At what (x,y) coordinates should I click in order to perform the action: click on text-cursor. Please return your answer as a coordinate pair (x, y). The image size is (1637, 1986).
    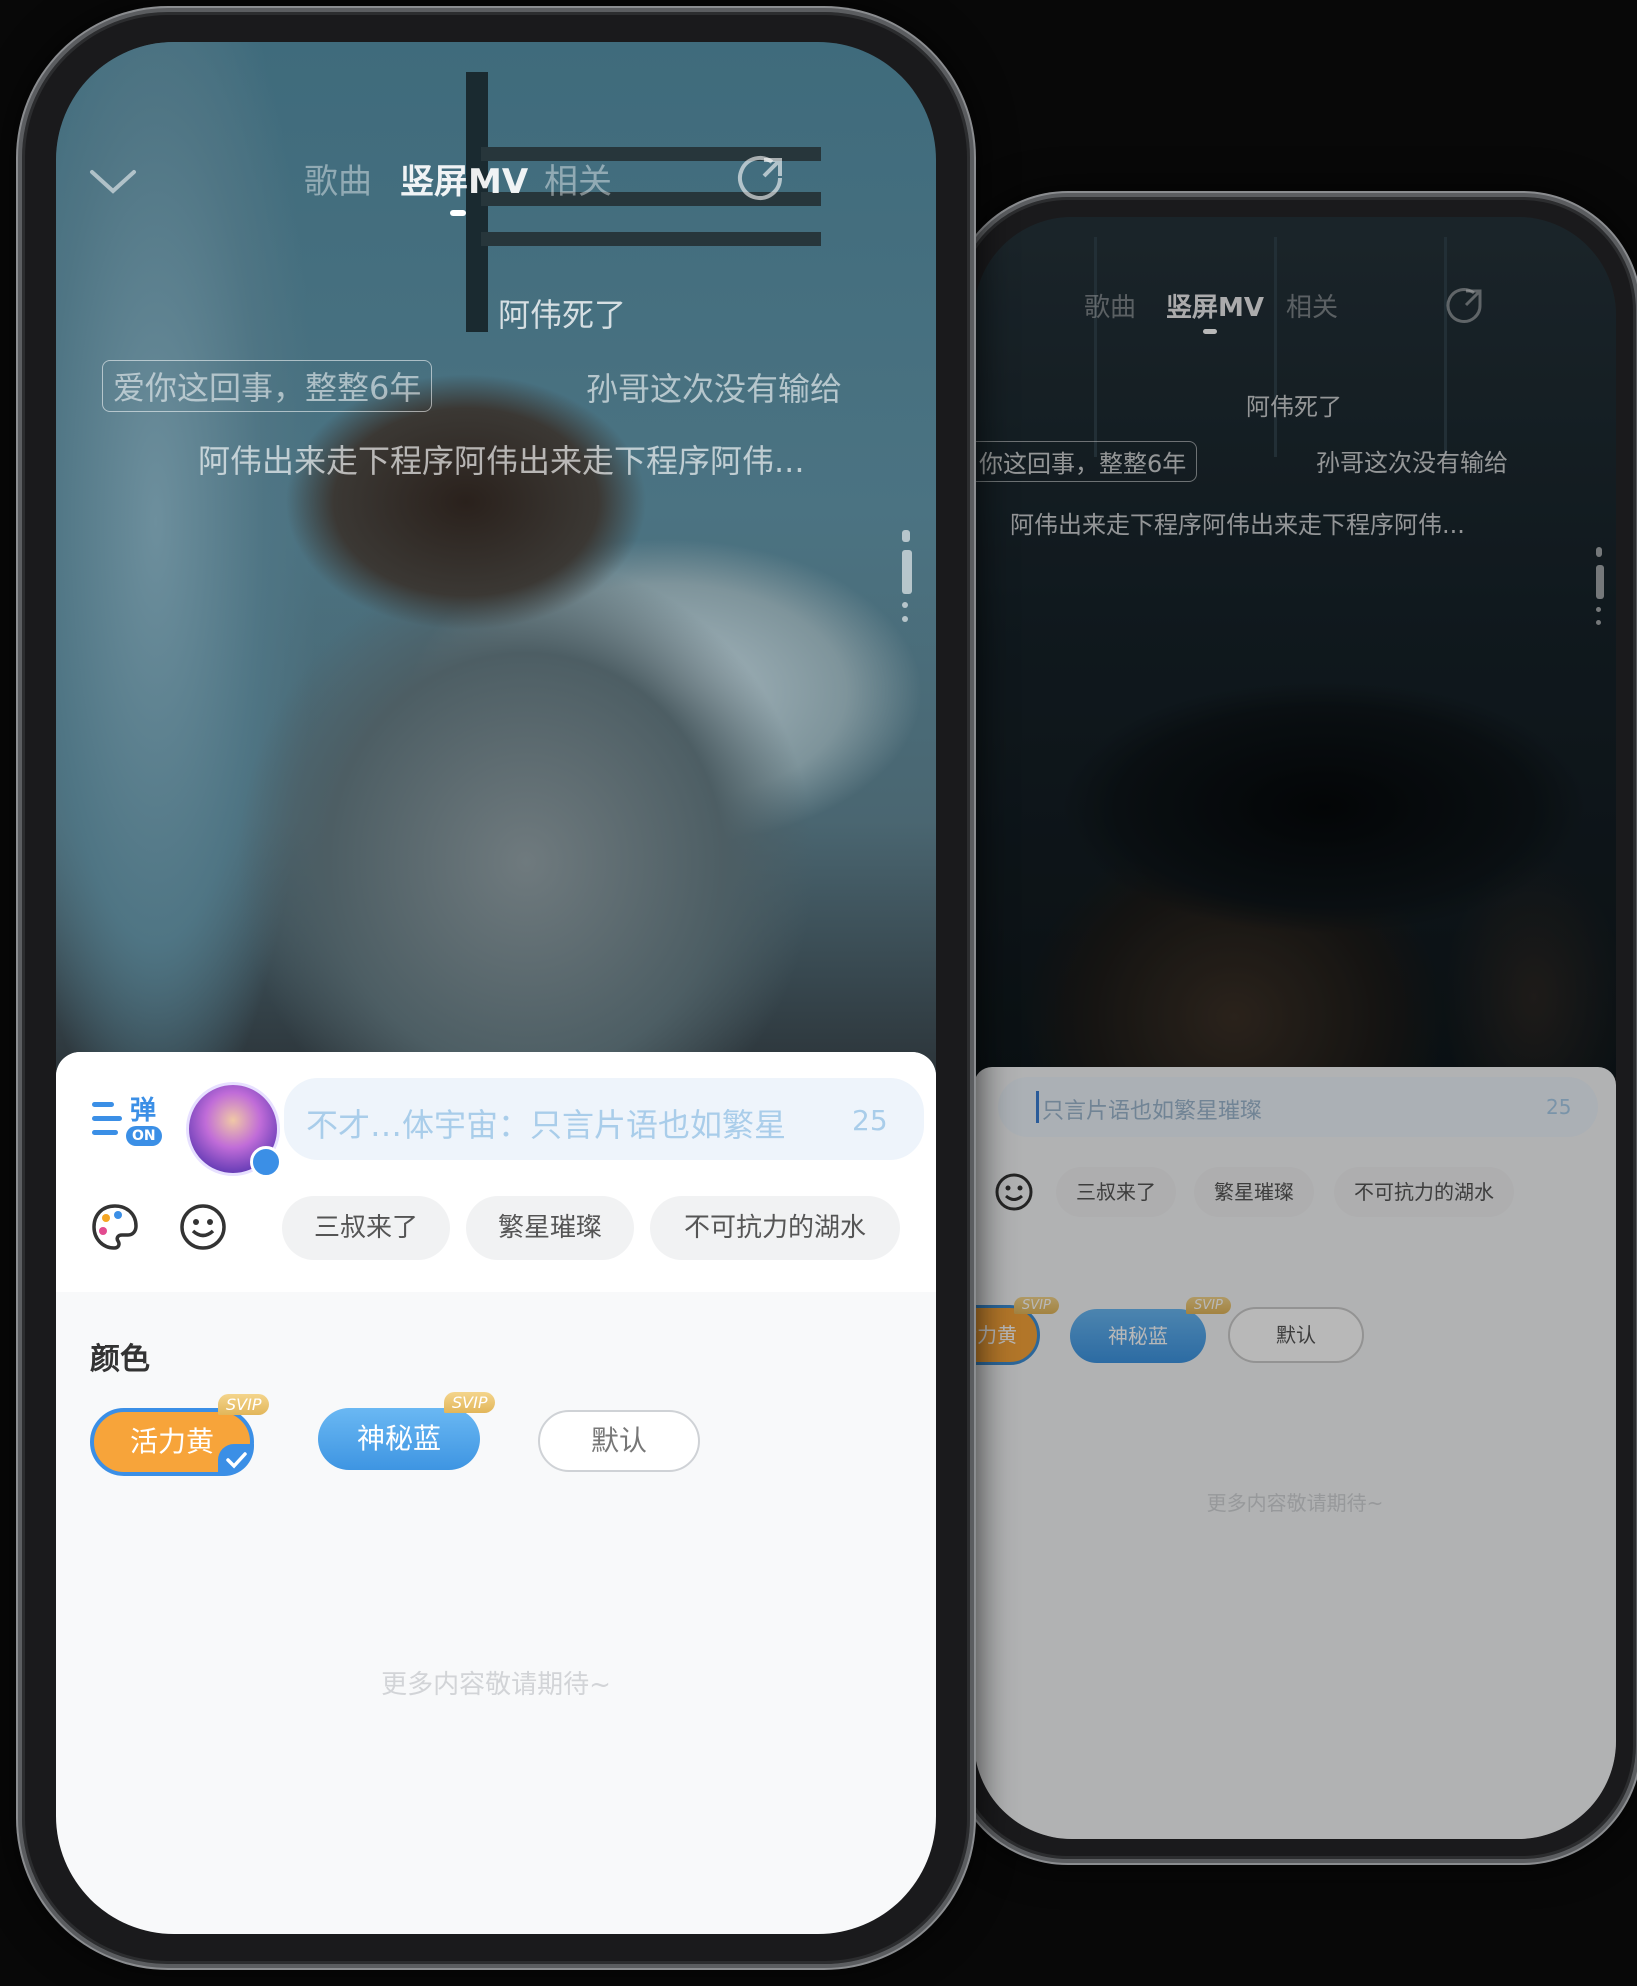
    Looking at the image, I should click on (1037, 1107).